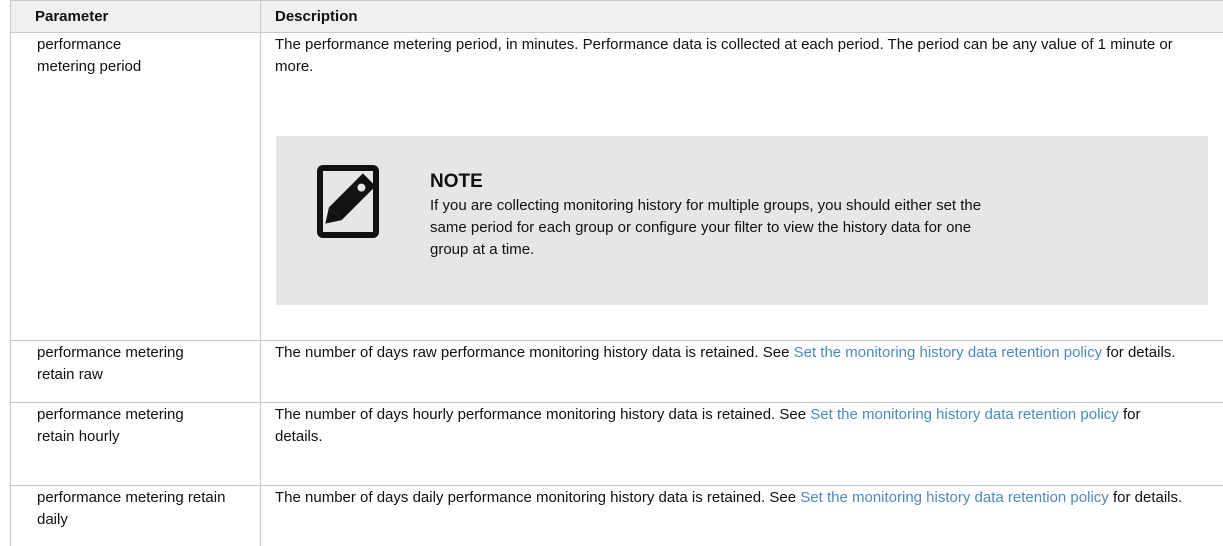 The image size is (1223, 546). I want to click on parameter-name: performance metering retain daily, so click(131, 508).